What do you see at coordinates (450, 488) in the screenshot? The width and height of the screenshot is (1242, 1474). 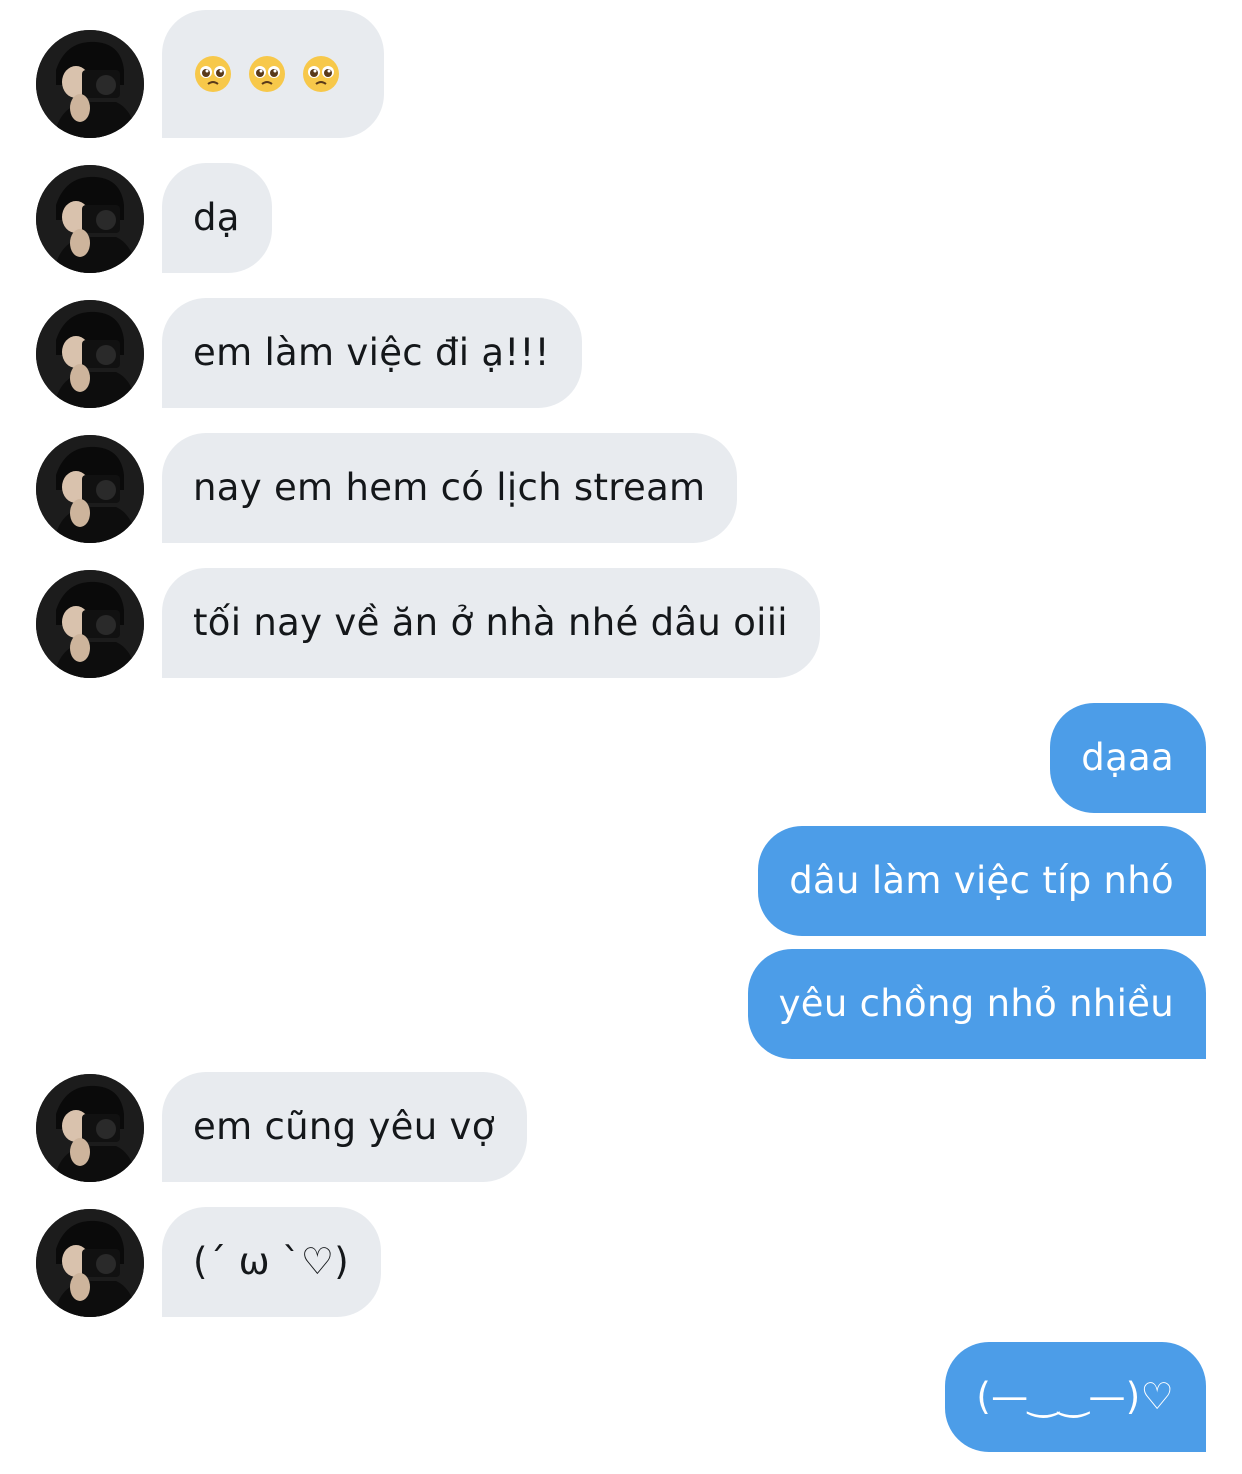 I see `message-bubble-incoming: nay em hem có lịch stream` at bounding box center [450, 488].